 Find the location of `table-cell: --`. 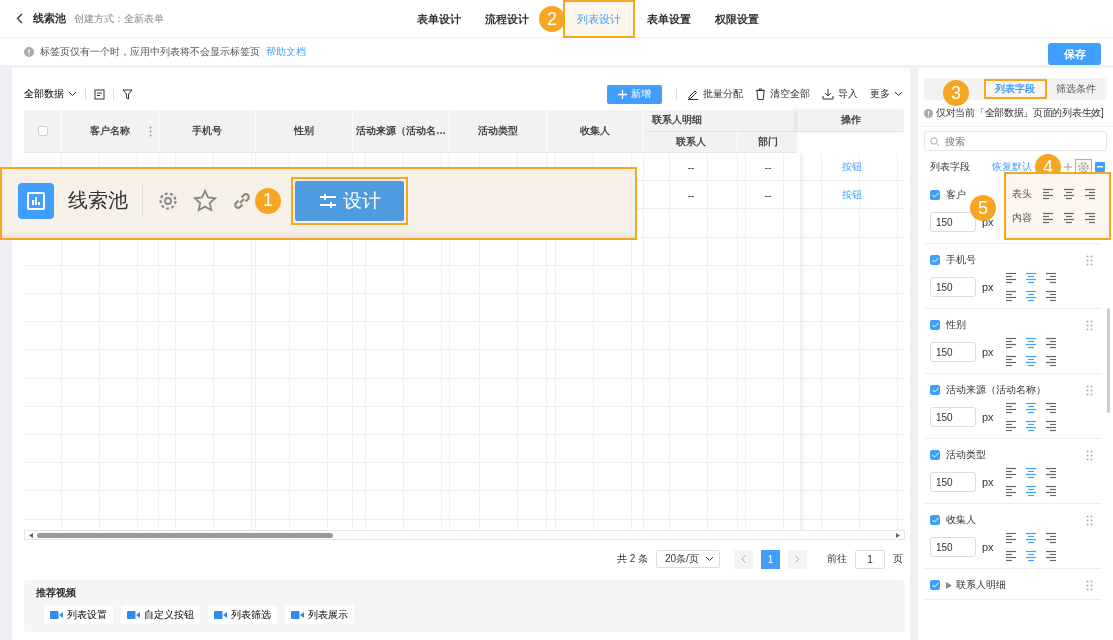

table-cell: -- is located at coordinates (691, 167).